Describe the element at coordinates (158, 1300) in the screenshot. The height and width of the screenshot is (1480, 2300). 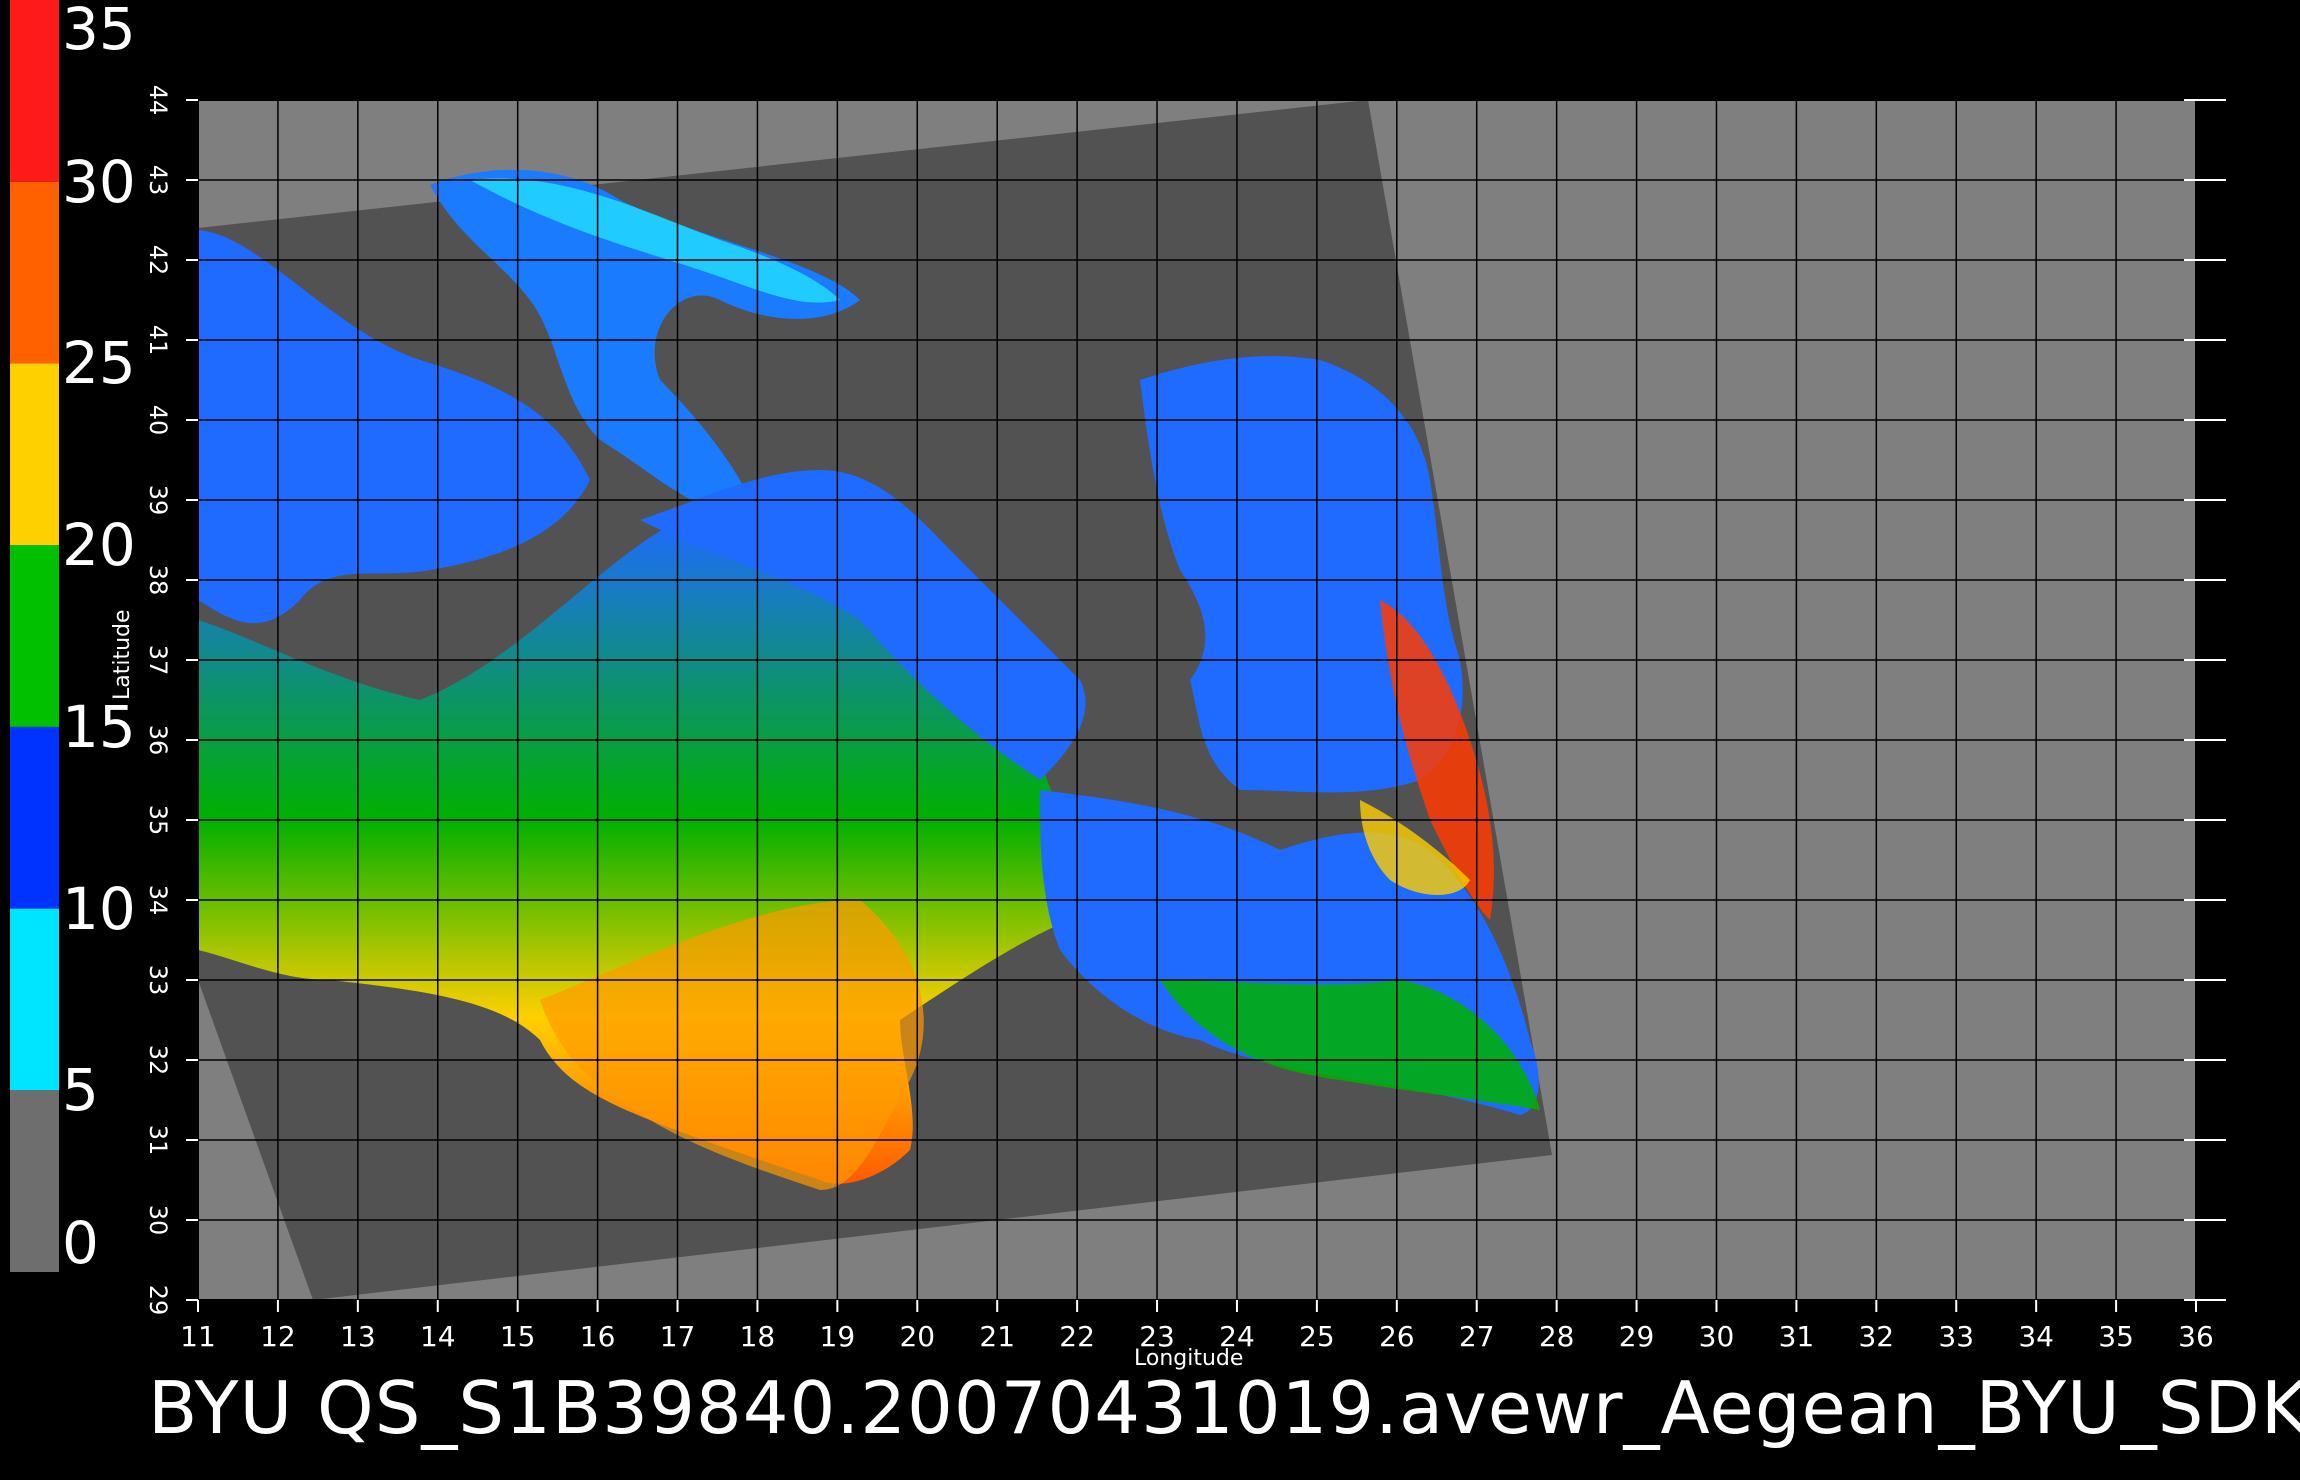
I see `y-tick-label: 29` at that location.